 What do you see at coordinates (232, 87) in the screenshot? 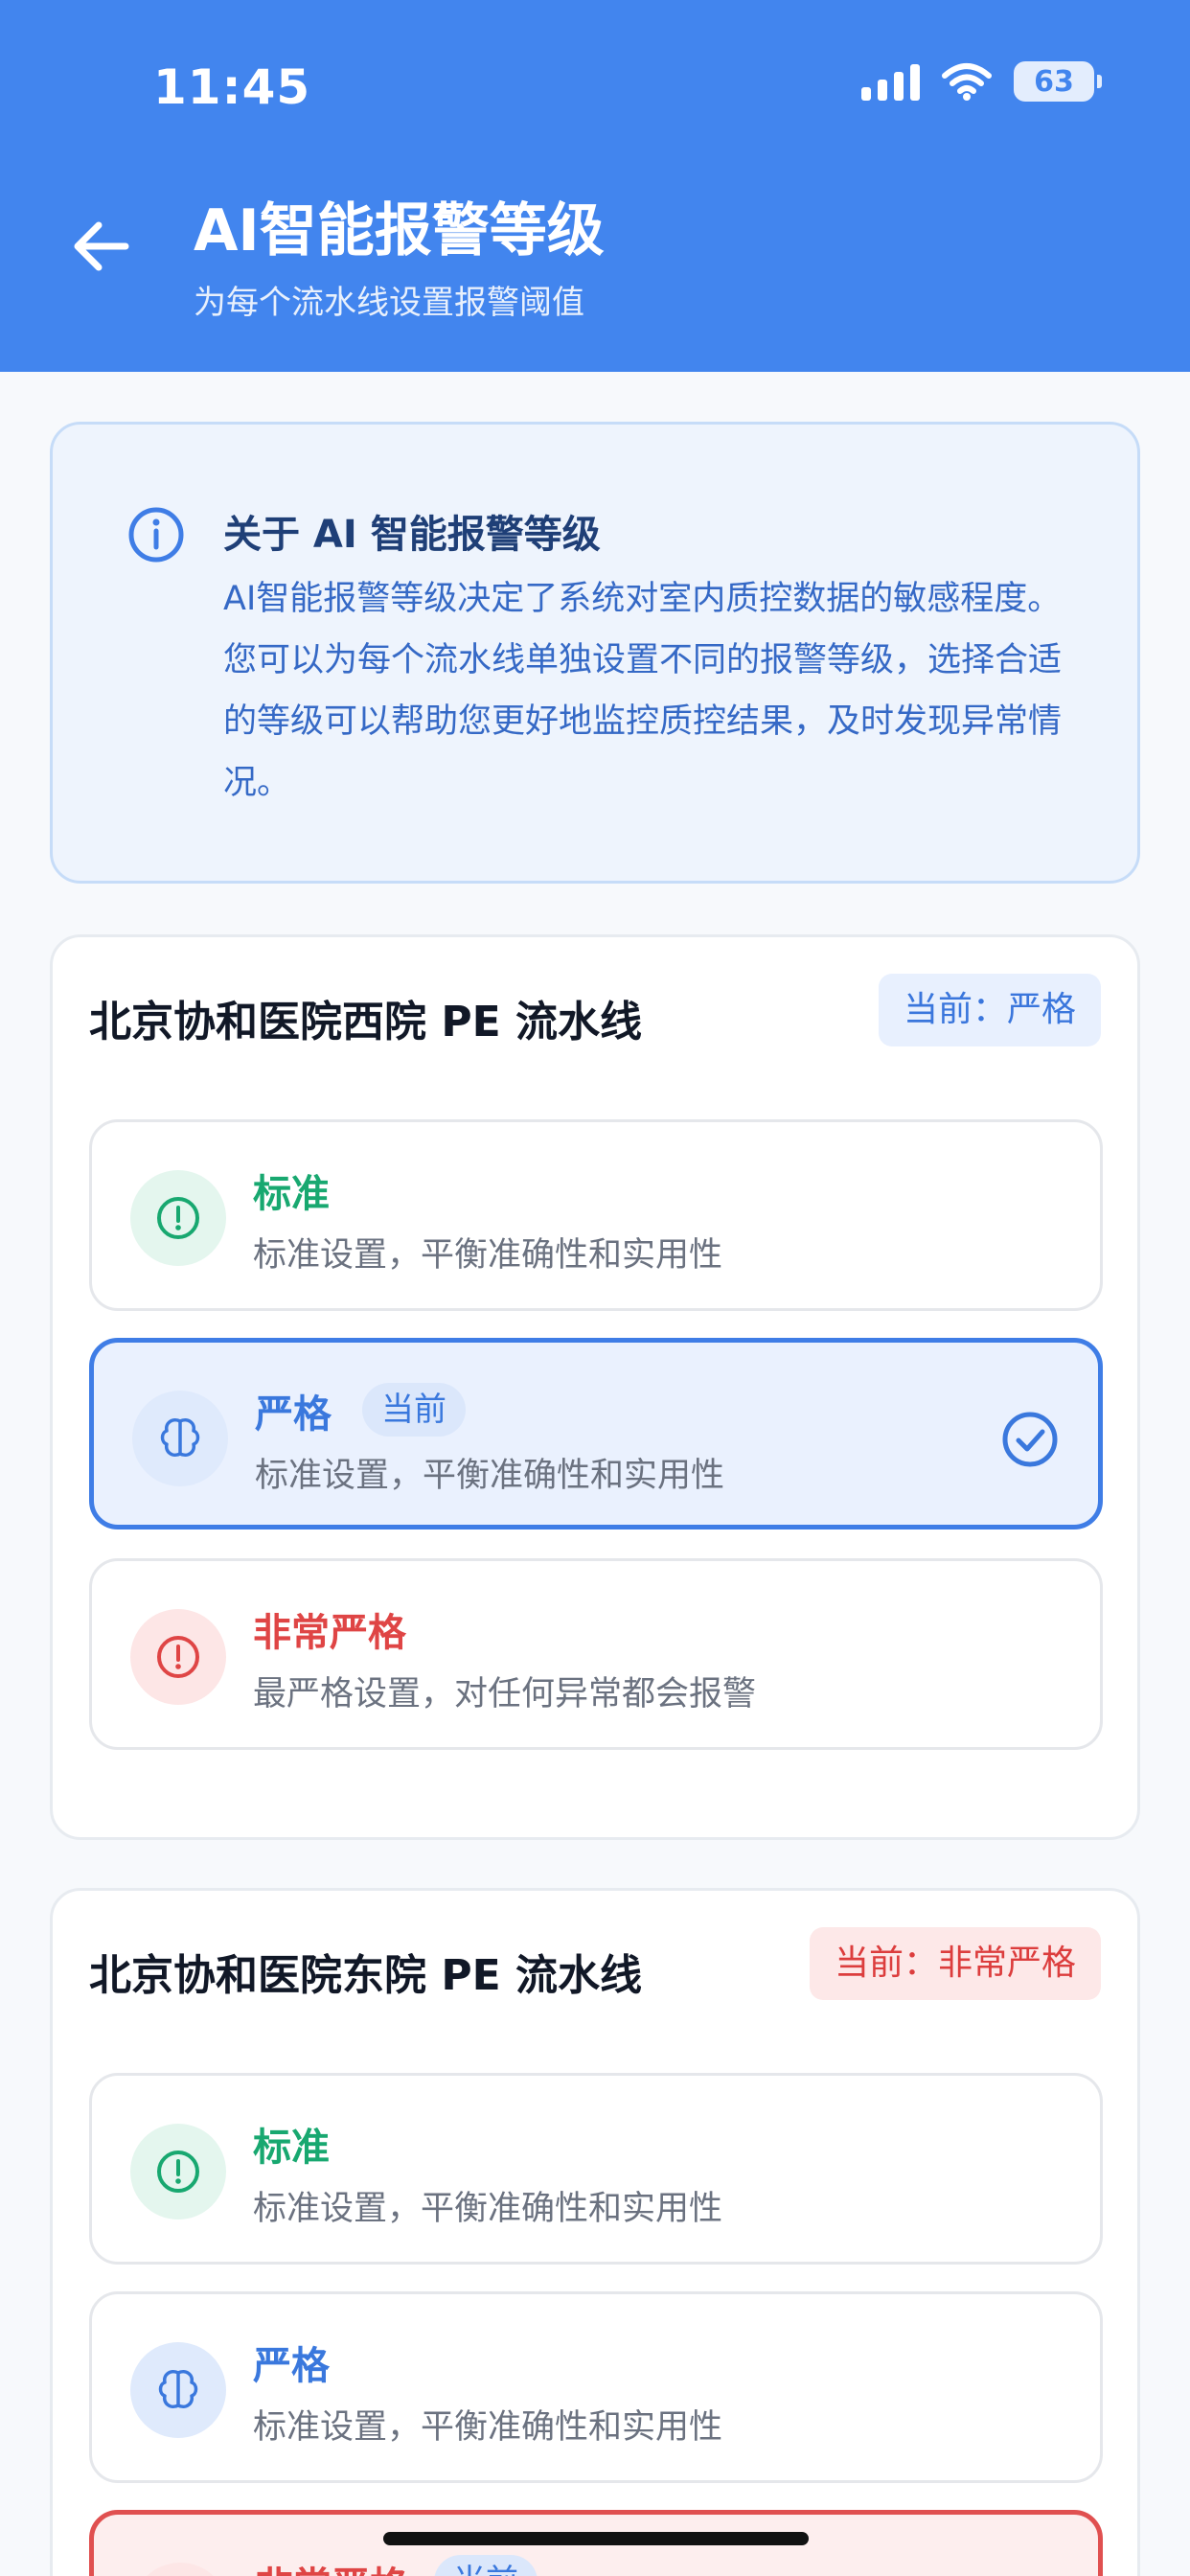
I see `status-time: 11:45` at bounding box center [232, 87].